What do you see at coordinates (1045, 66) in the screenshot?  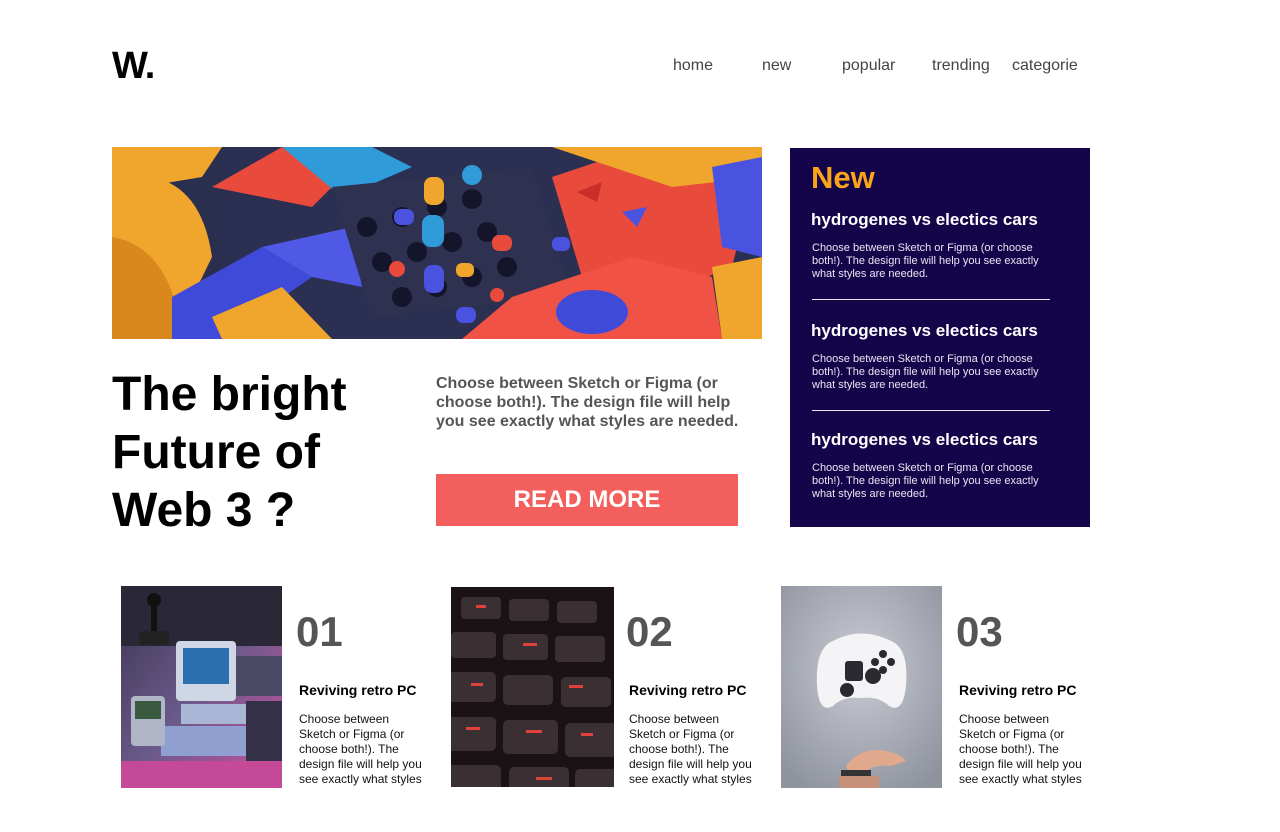 I see `nav-categorie: categorie` at bounding box center [1045, 66].